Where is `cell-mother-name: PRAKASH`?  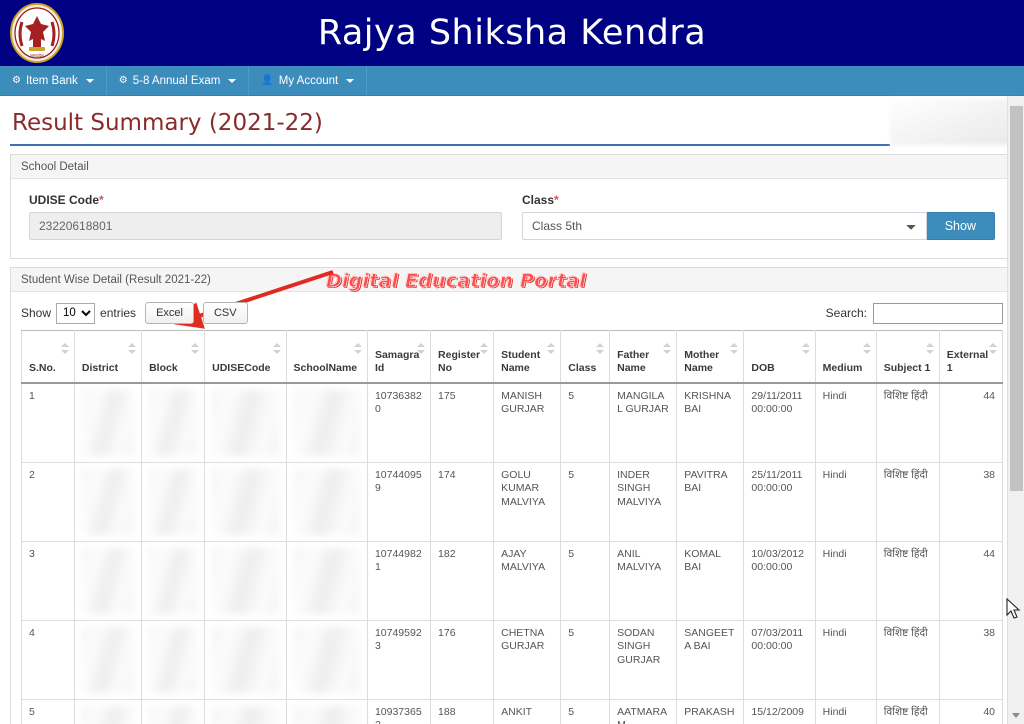
cell-mother-name: PRAKASH is located at coordinates (710, 711).